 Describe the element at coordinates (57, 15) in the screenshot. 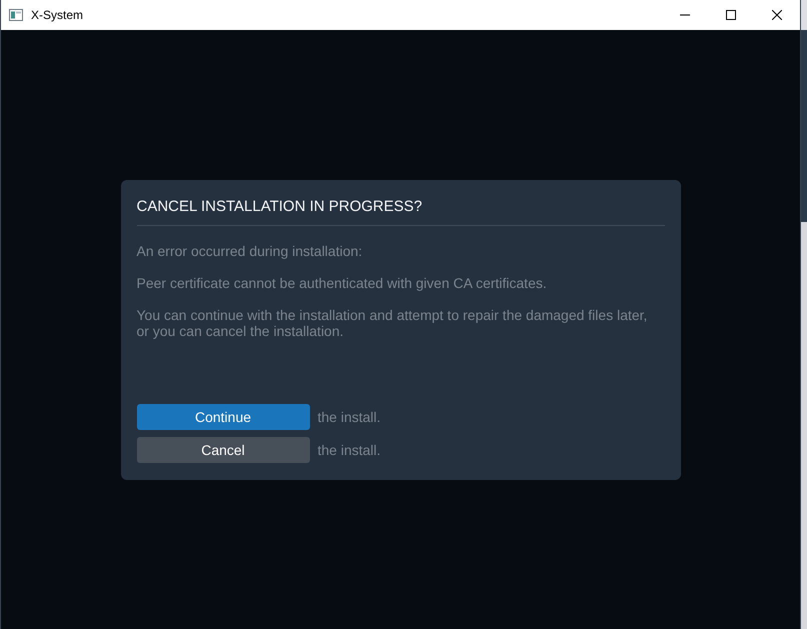

I see `window-title: X-System` at that location.